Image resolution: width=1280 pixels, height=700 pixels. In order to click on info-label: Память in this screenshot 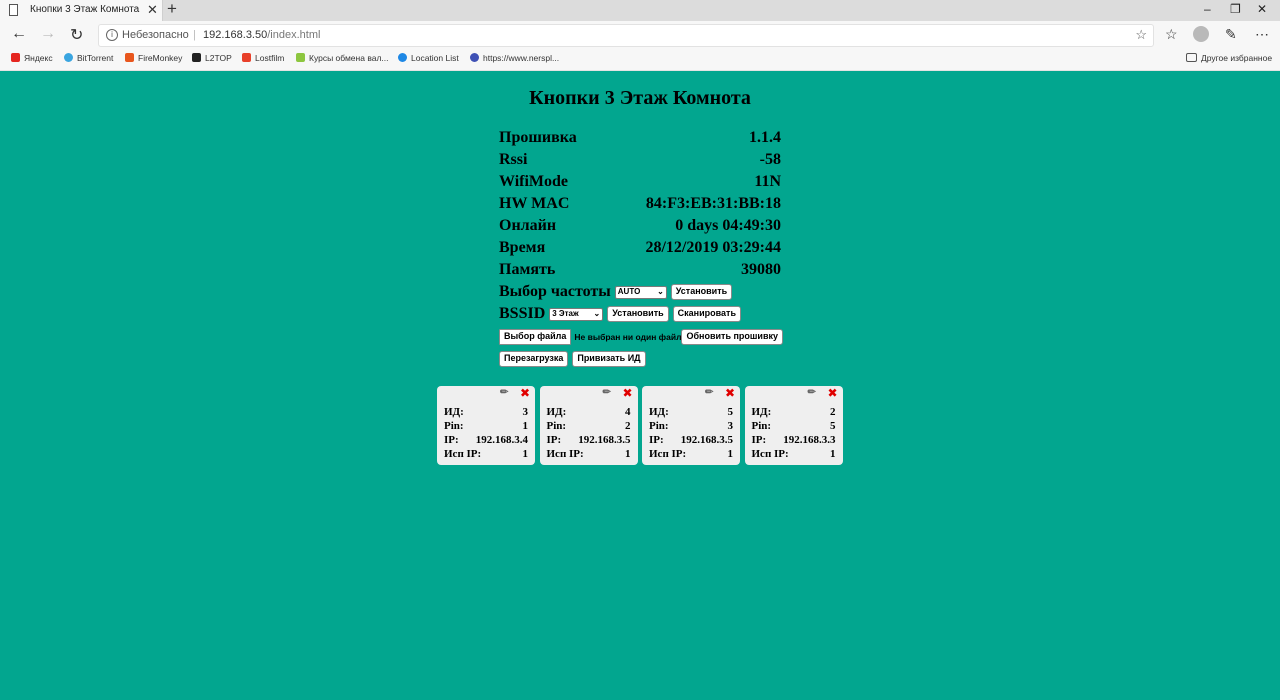, I will do `click(527, 269)`.